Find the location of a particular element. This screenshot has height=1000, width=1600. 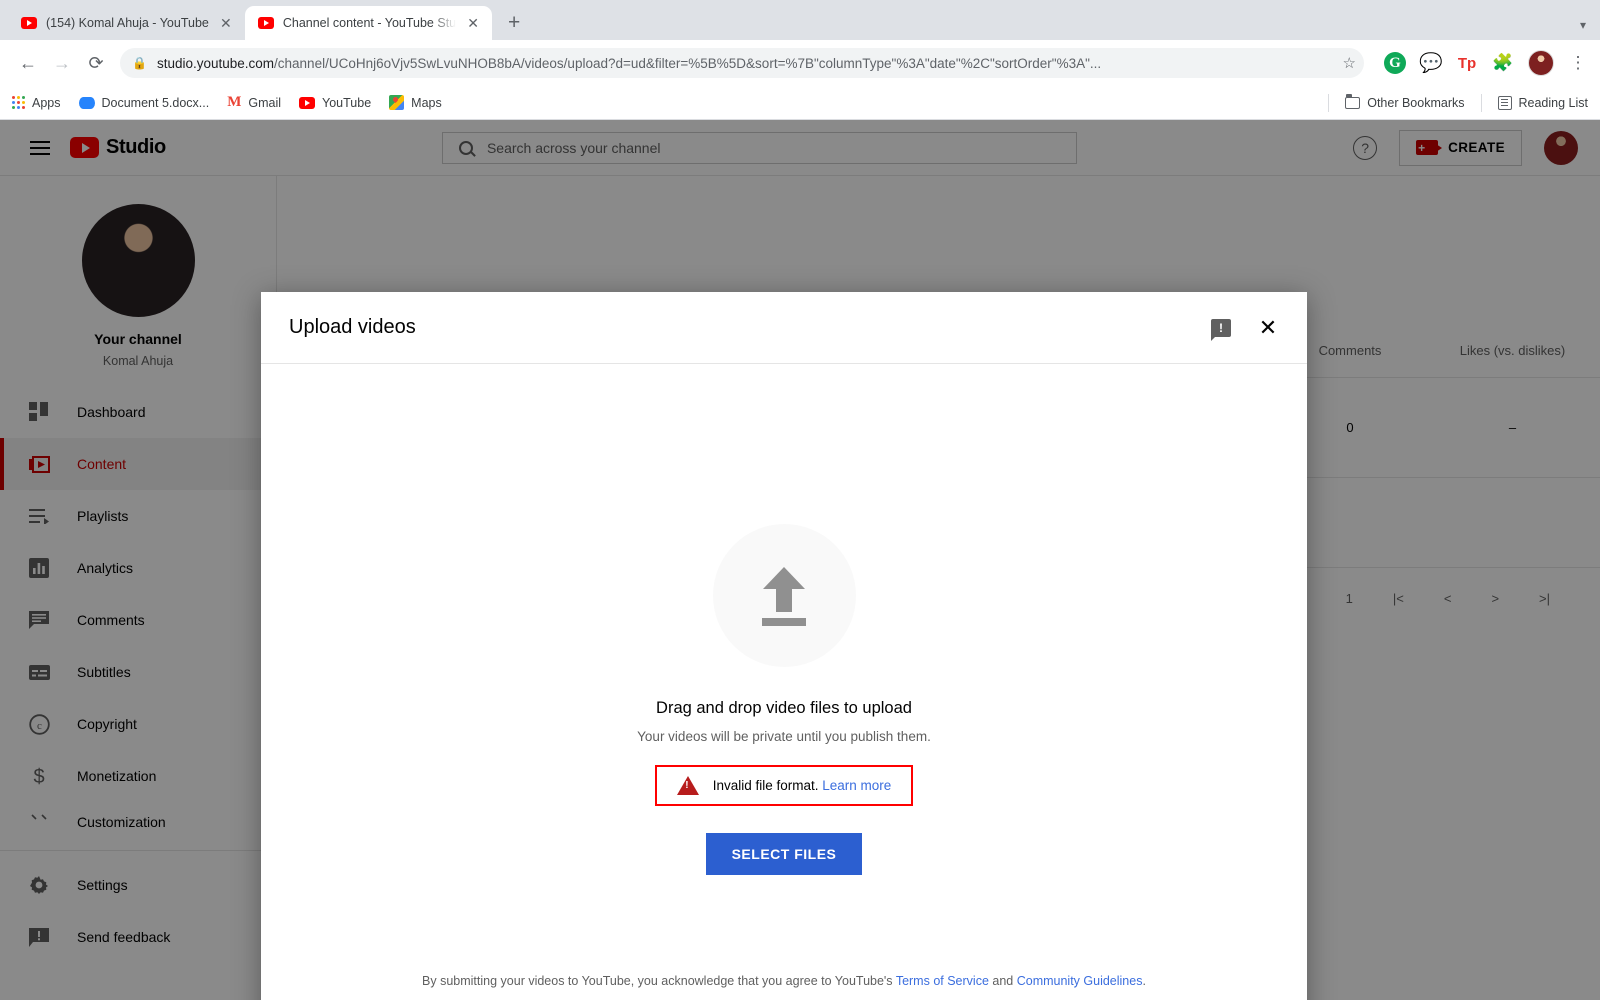

close-icon: ✕ is located at coordinates (1268, 327).